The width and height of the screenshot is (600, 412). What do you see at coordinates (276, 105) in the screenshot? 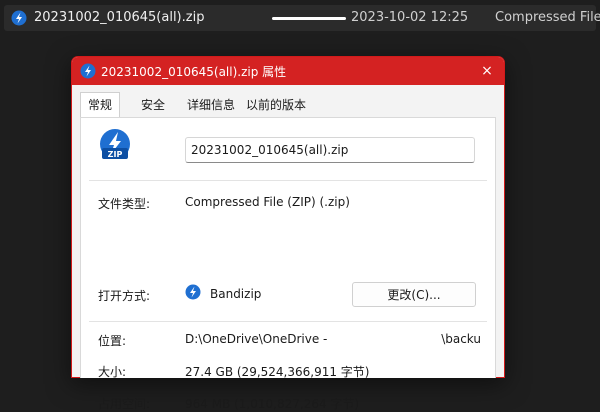
I see `tab-previous-versions: 以前的版本` at bounding box center [276, 105].